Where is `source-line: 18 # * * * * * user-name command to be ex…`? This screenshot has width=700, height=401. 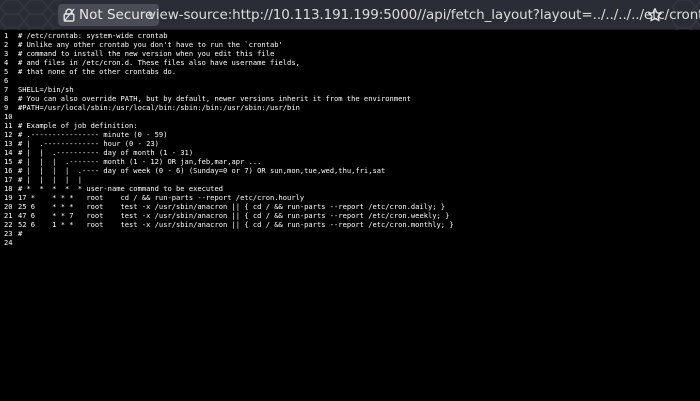
source-line: 18 # * * * * * user-name command to be ex… is located at coordinates (350, 188).